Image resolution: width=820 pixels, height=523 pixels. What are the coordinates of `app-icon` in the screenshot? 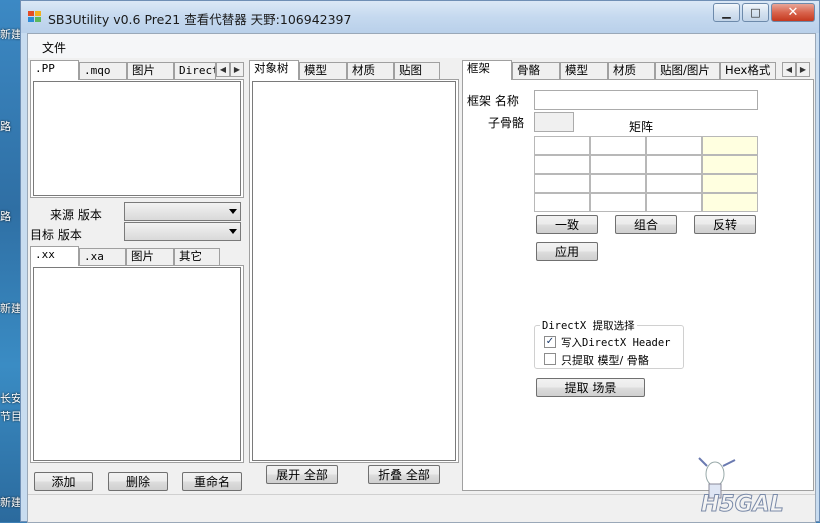 It's located at (35, 17).